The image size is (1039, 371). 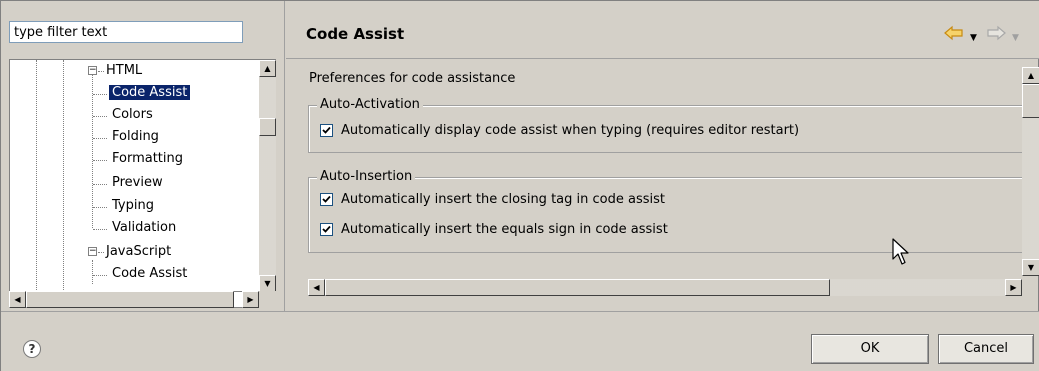 I want to click on page-title: Code Assist, so click(x=355, y=34).